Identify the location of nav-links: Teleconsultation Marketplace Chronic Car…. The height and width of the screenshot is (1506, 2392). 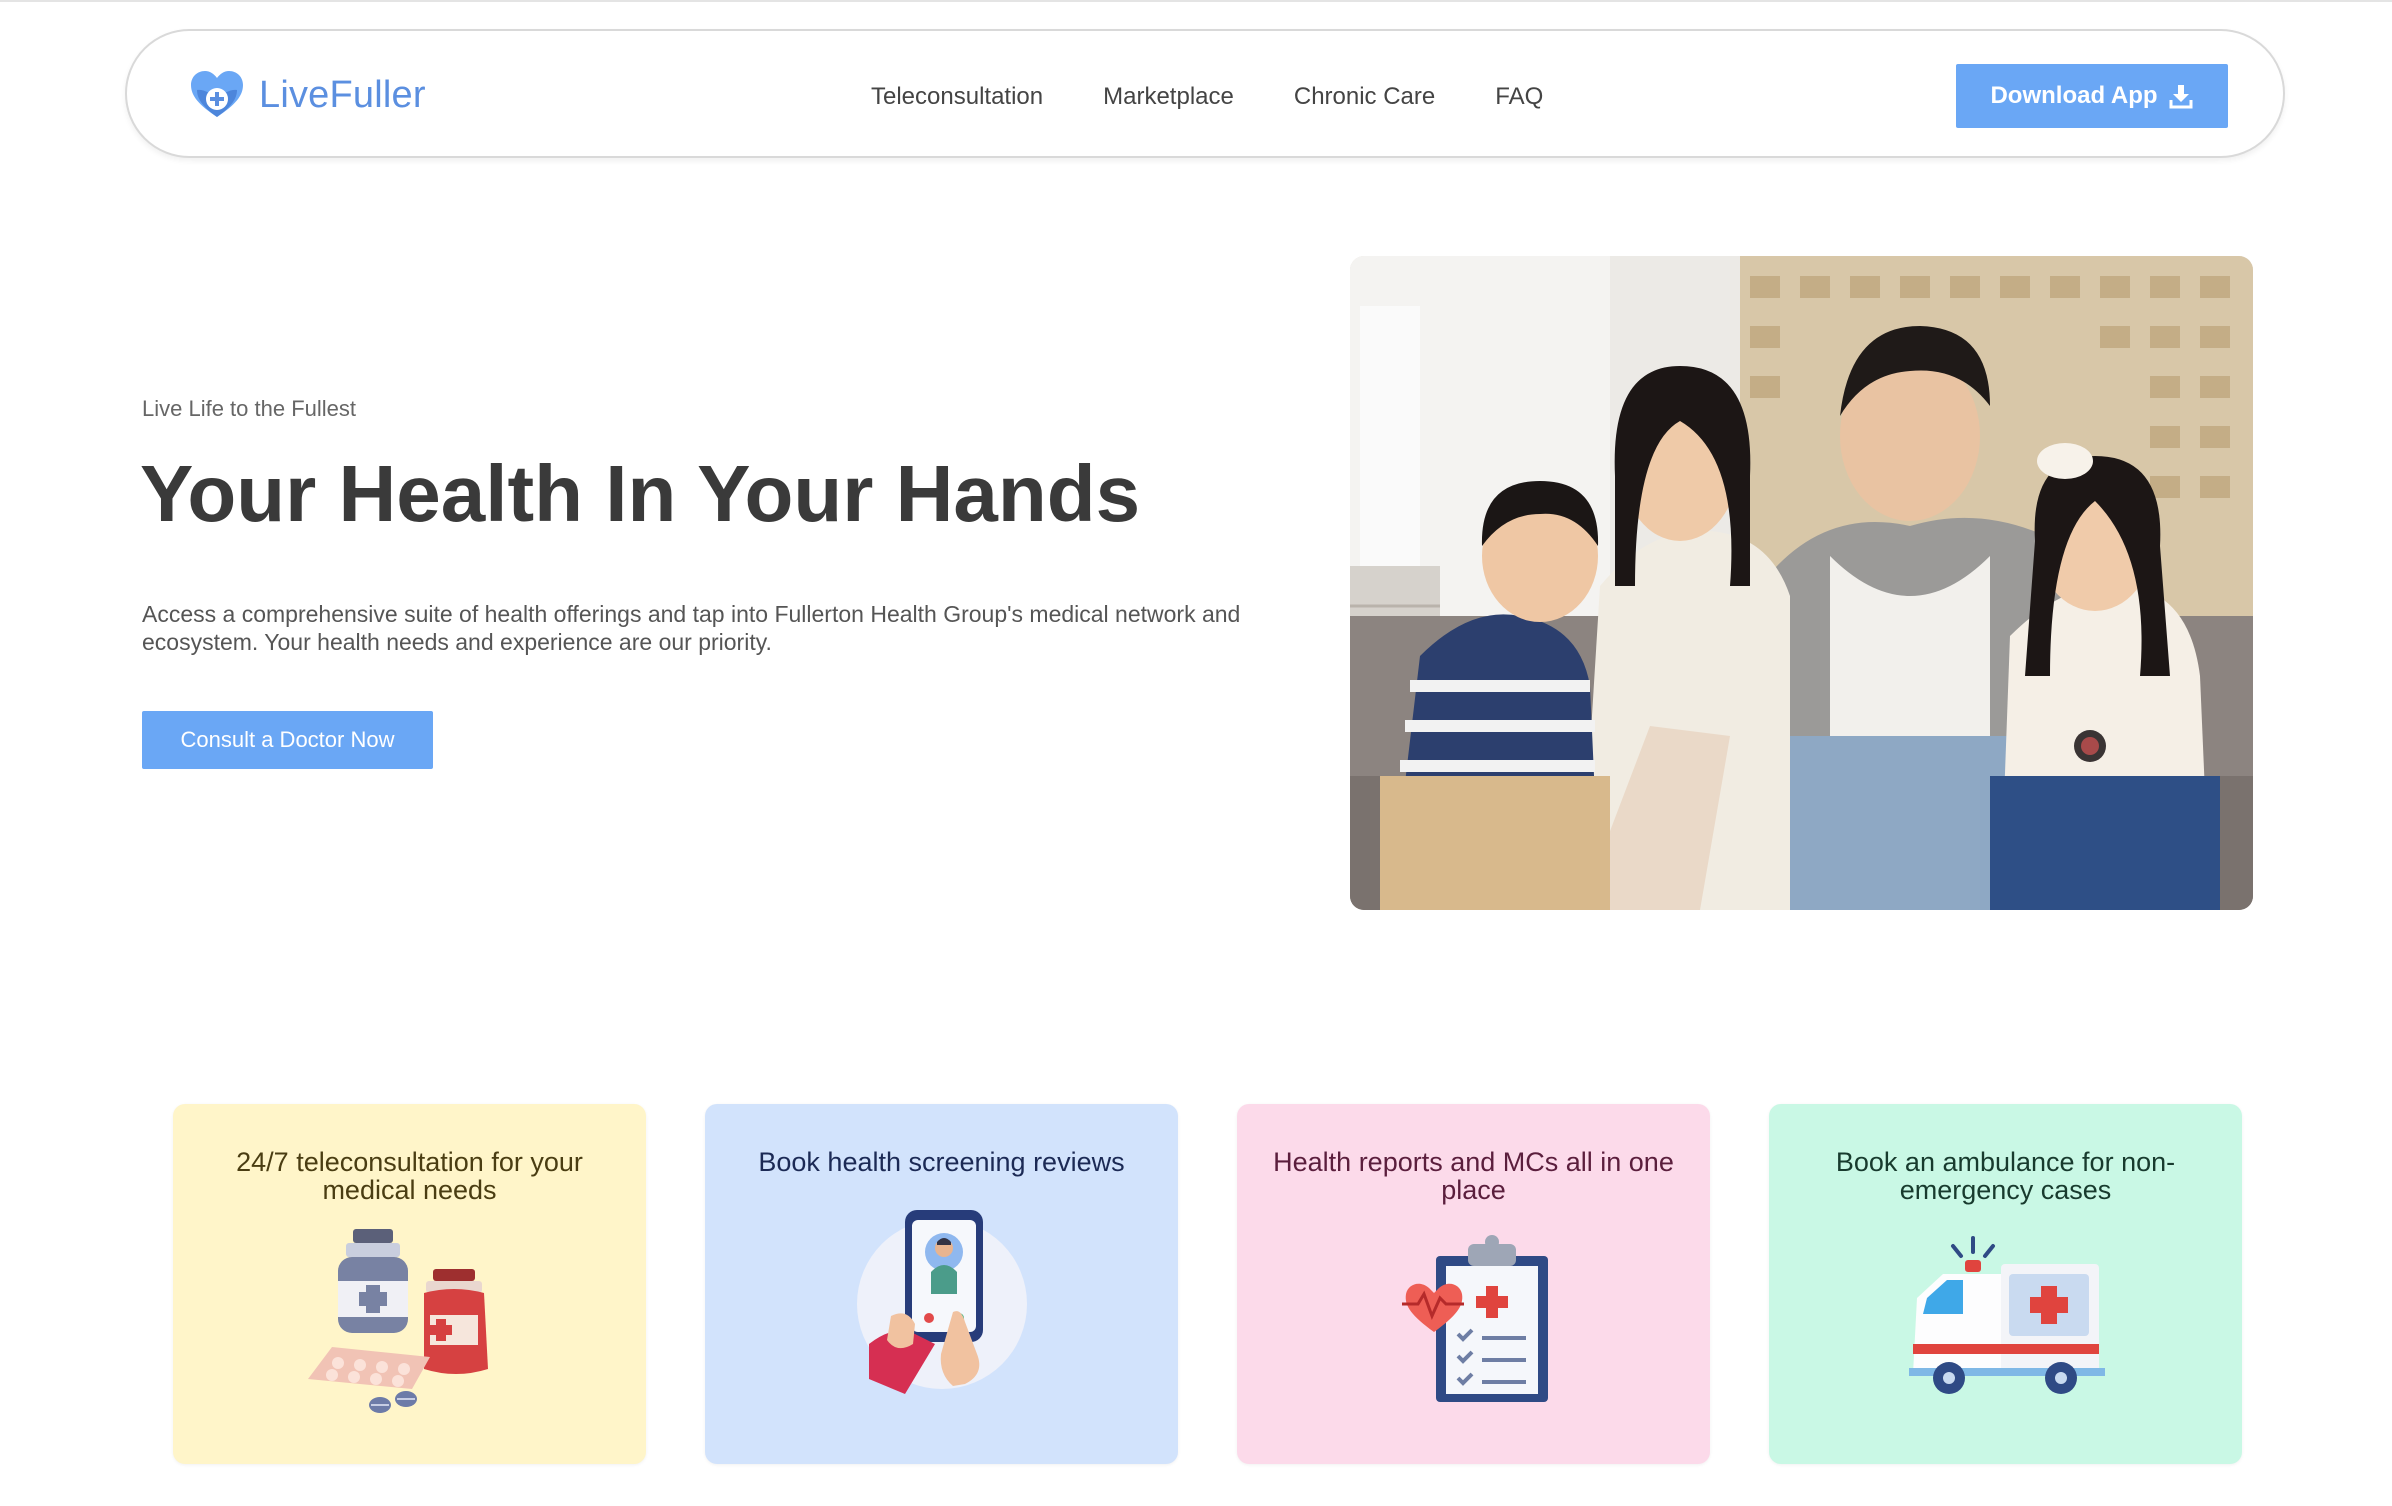
(1207, 97).